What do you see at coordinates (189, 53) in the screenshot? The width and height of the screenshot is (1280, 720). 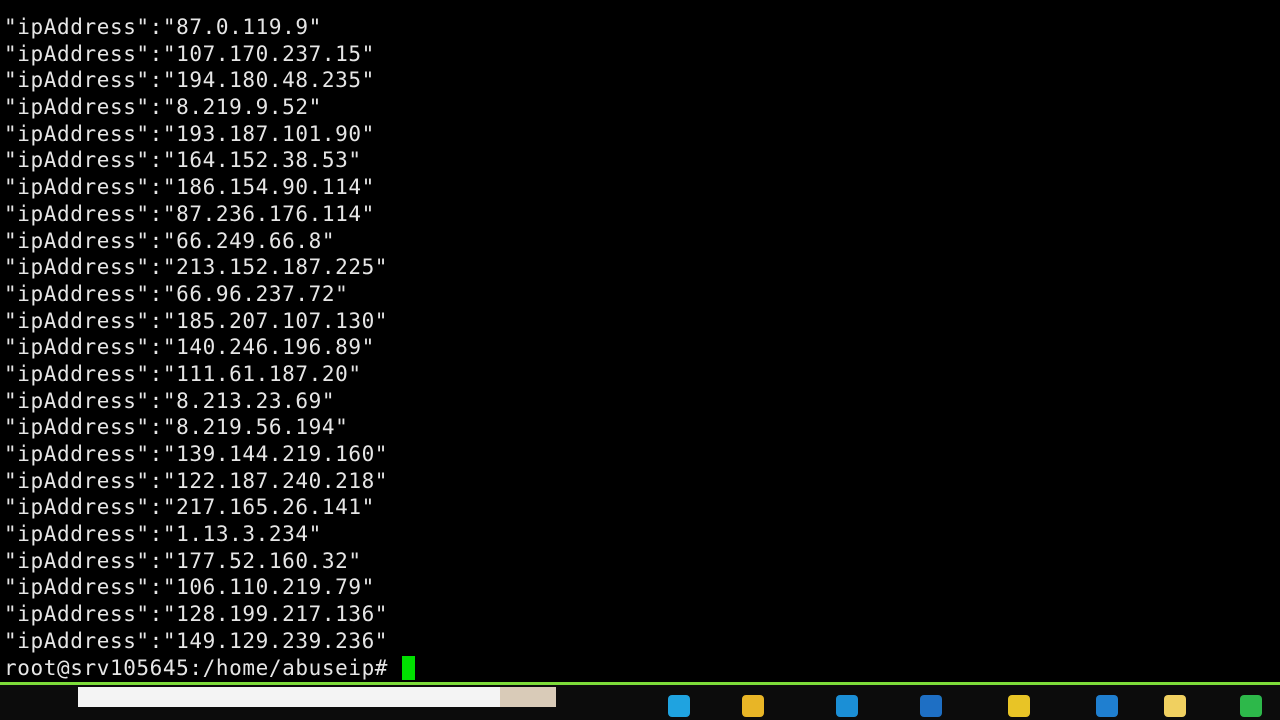 I see `terminal-line: "ipAddress":"107.170.237.15"` at bounding box center [189, 53].